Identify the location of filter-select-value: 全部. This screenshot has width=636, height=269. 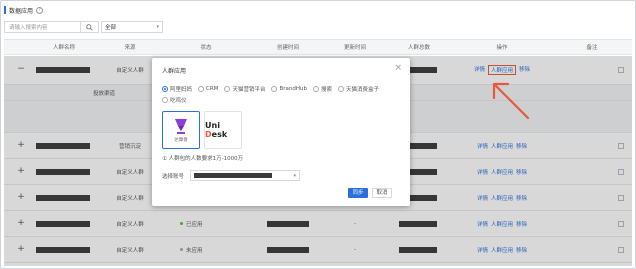
(111, 28).